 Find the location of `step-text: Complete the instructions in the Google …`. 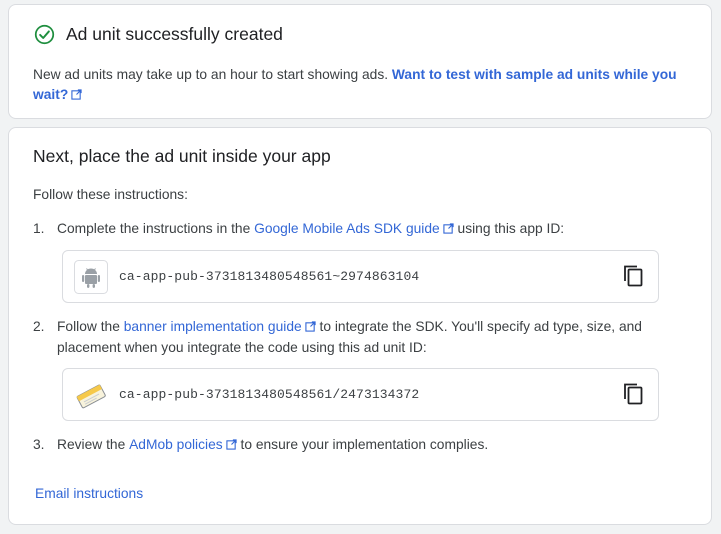

step-text: Complete the instructions in the Google … is located at coordinates (372, 228).